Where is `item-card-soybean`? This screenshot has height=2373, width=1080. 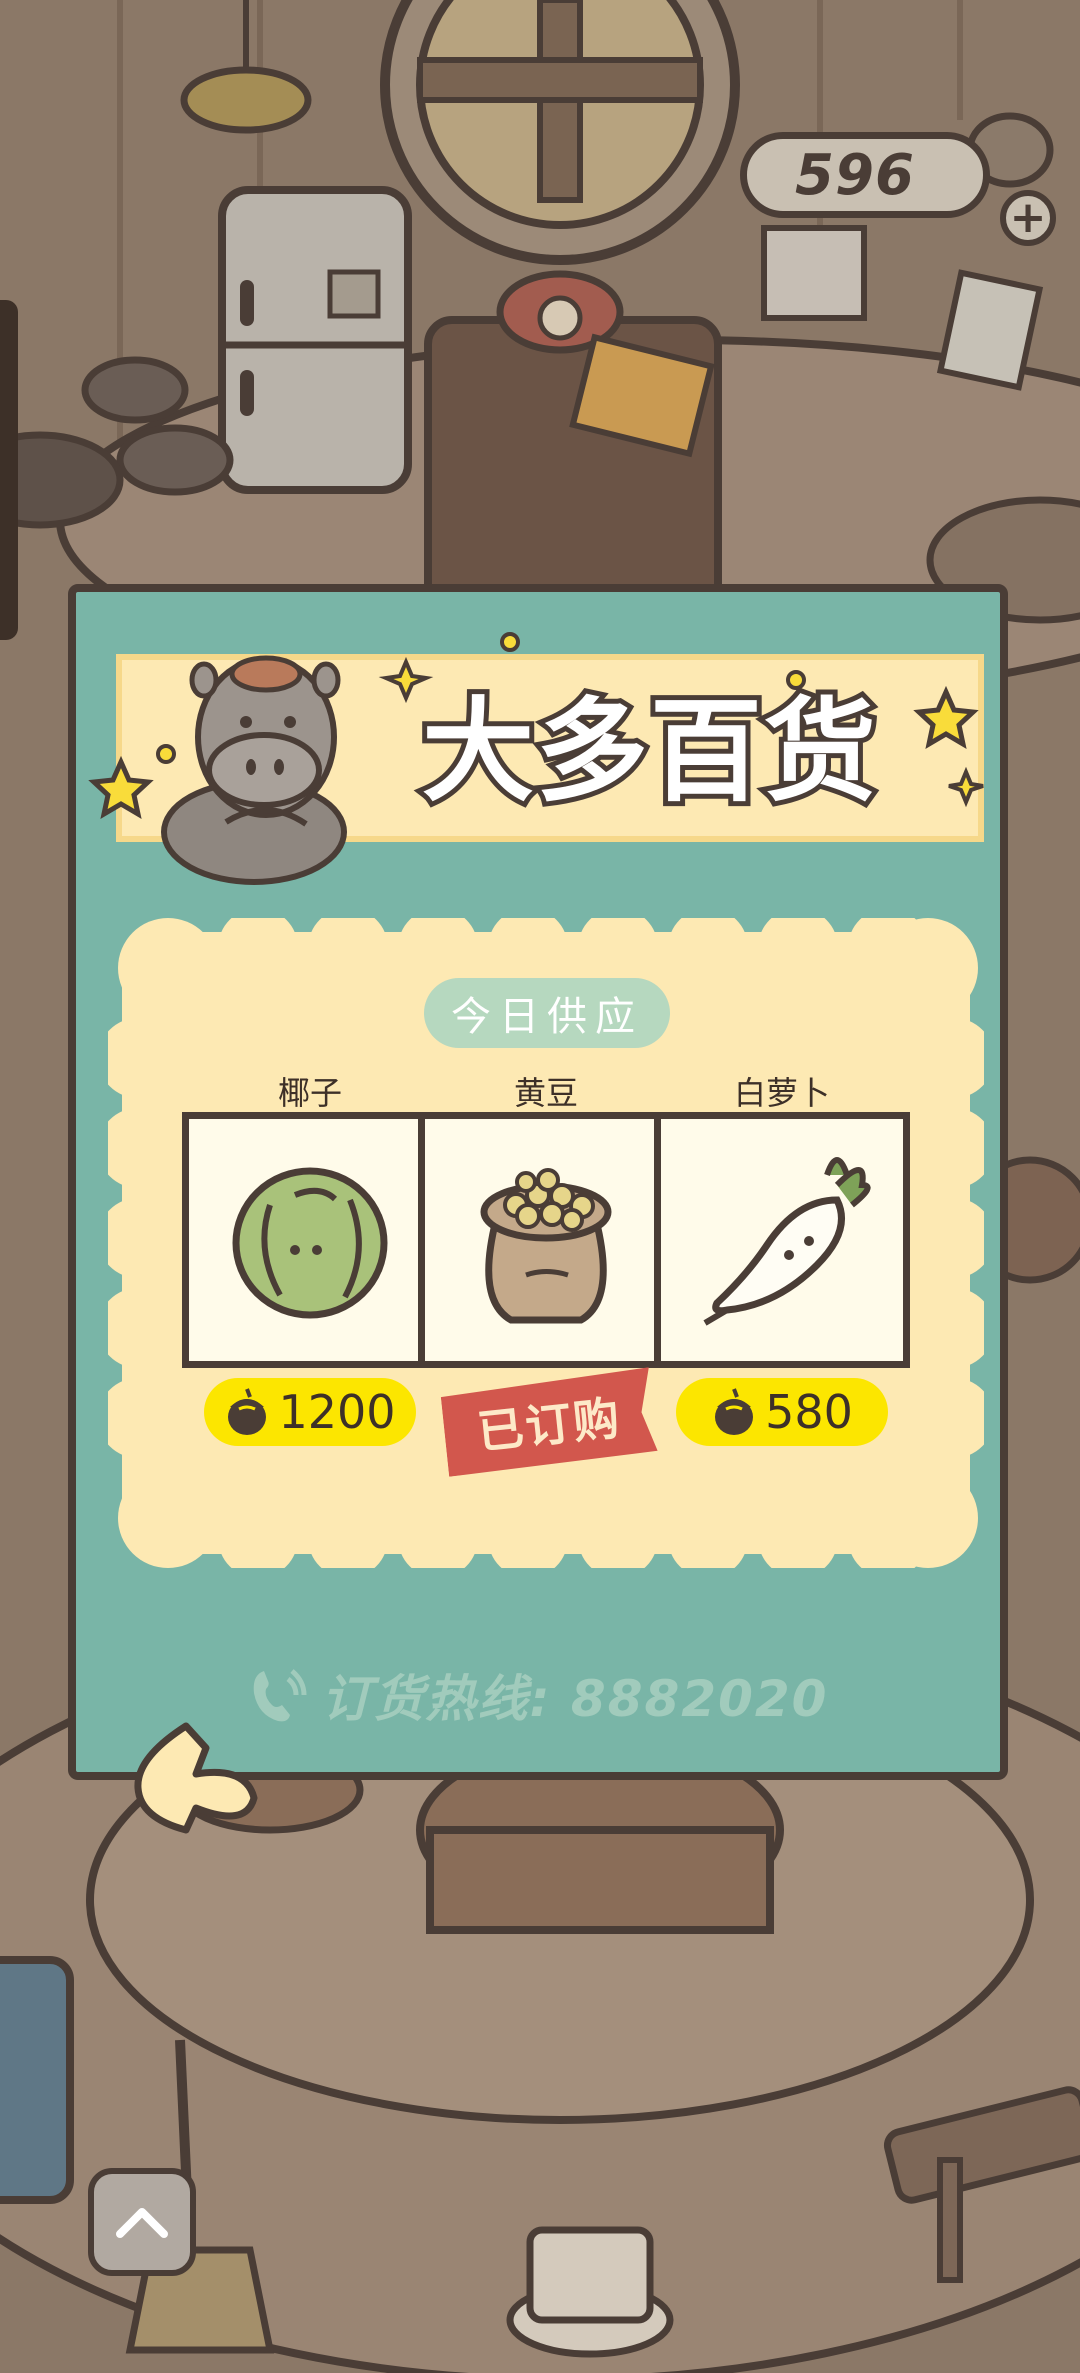 item-card-soybean is located at coordinates (546, 1240).